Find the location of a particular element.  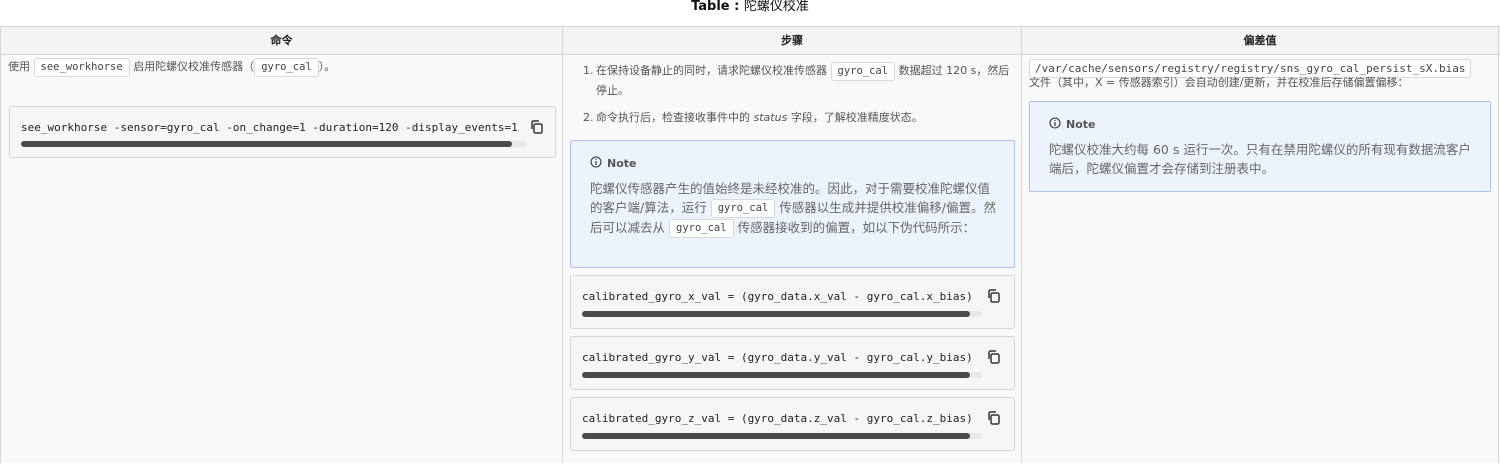

step-text: 字段，了解校准精度状态。 is located at coordinates (856, 117).